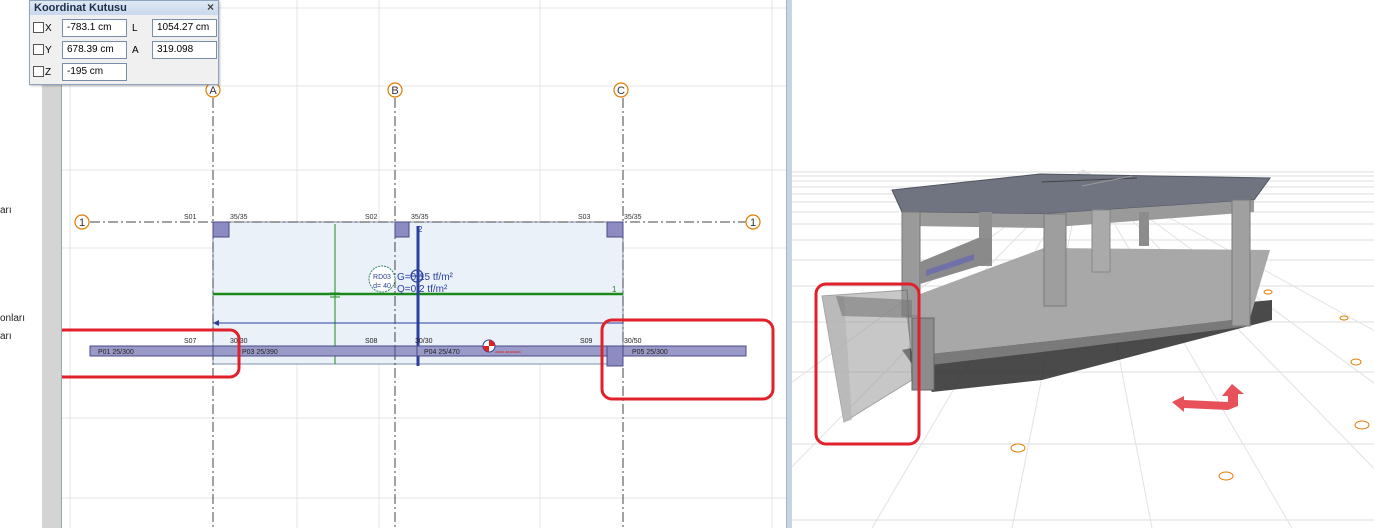  Describe the element at coordinates (48, 28) in the screenshot. I see `x-label: X` at that location.